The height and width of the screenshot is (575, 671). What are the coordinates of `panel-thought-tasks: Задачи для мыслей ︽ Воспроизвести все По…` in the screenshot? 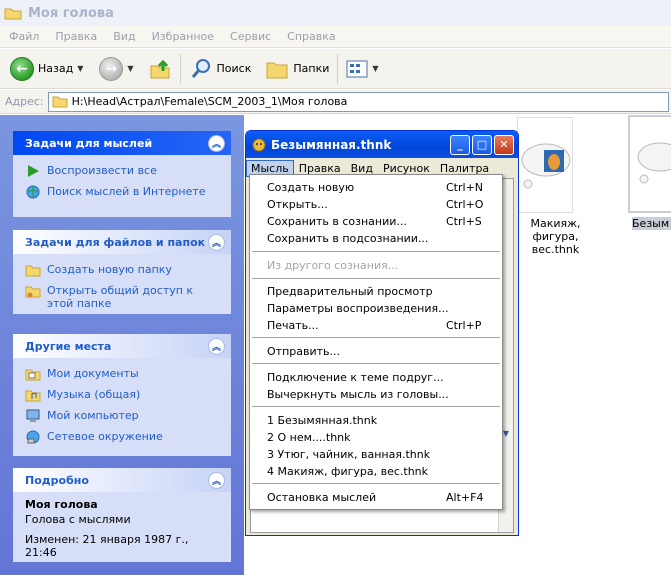 It's located at (122, 174).